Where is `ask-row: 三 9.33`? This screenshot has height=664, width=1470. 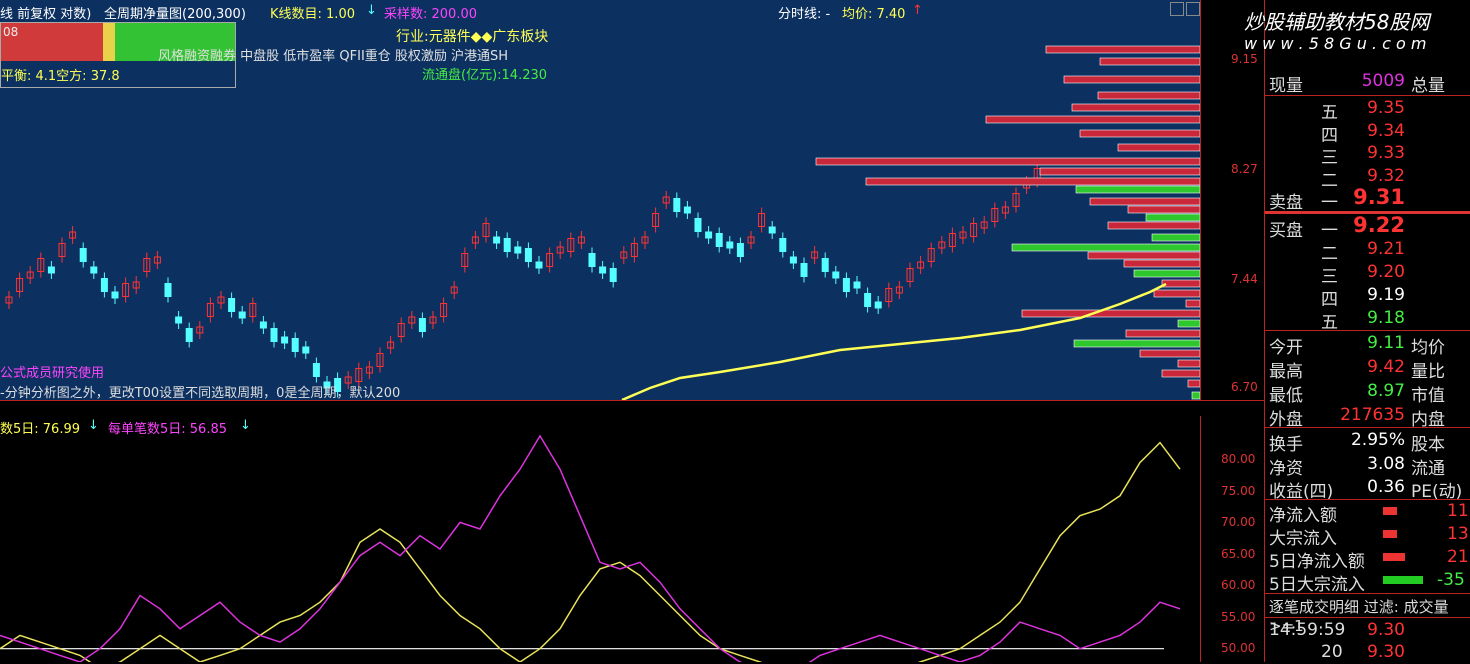 ask-row: 三 9.33 is located at coordinates (1367, 155).